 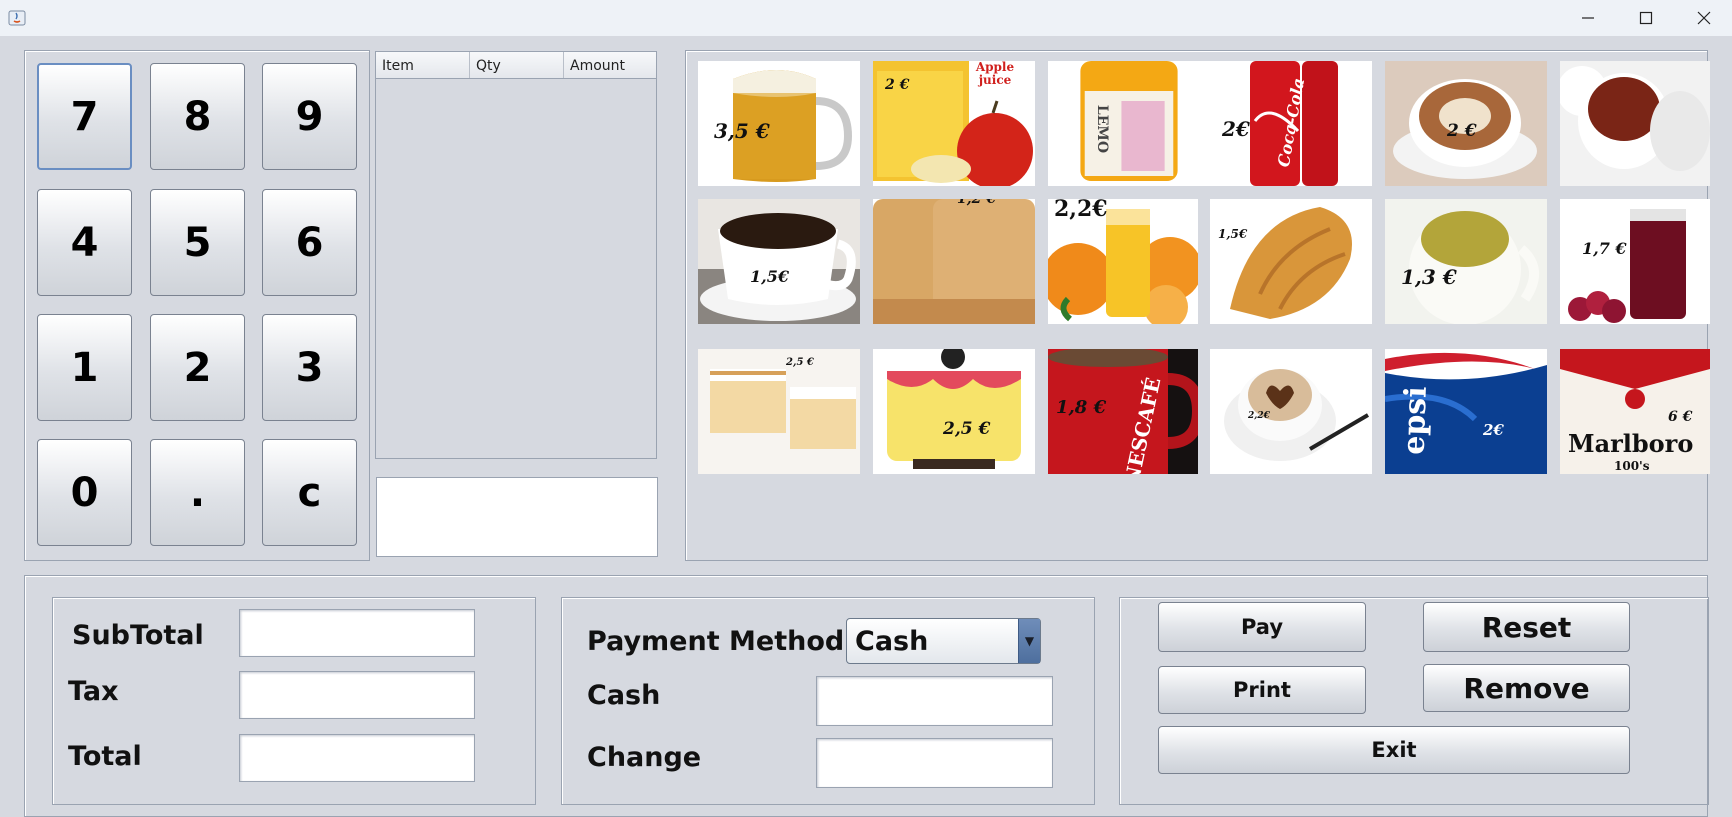 I want to click on product-lemon-drink: LEMO, so click(x=1129, y=123).